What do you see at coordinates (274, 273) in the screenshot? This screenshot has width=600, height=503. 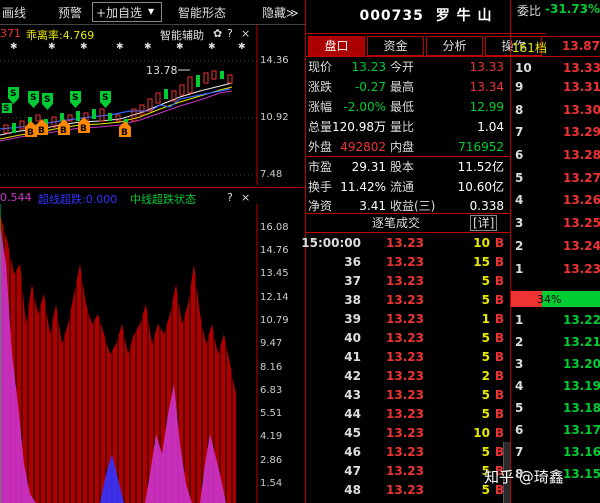 I see `indicator-axis-tick: 13.45` at bounding box center [274, 273].